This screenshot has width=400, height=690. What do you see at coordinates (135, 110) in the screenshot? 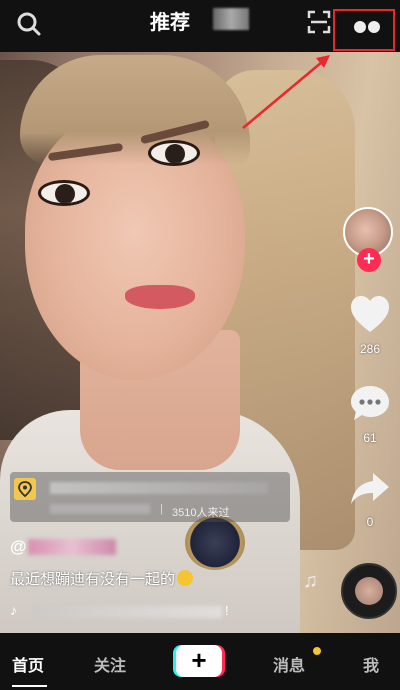
I see `video-hair-top` at bounding box center [135, 110].